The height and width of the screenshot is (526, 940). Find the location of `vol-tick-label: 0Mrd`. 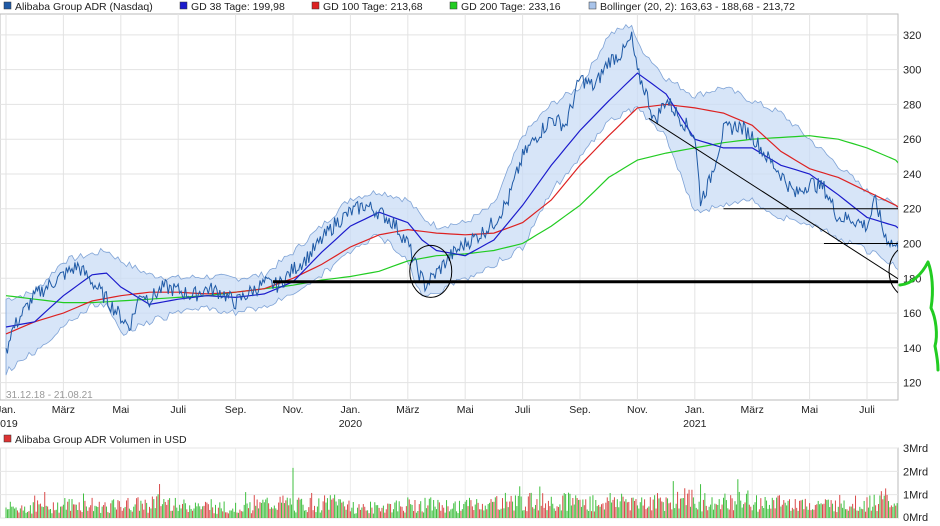

vol-tick-label: 0Mrd is located at coordinates (915, 518).